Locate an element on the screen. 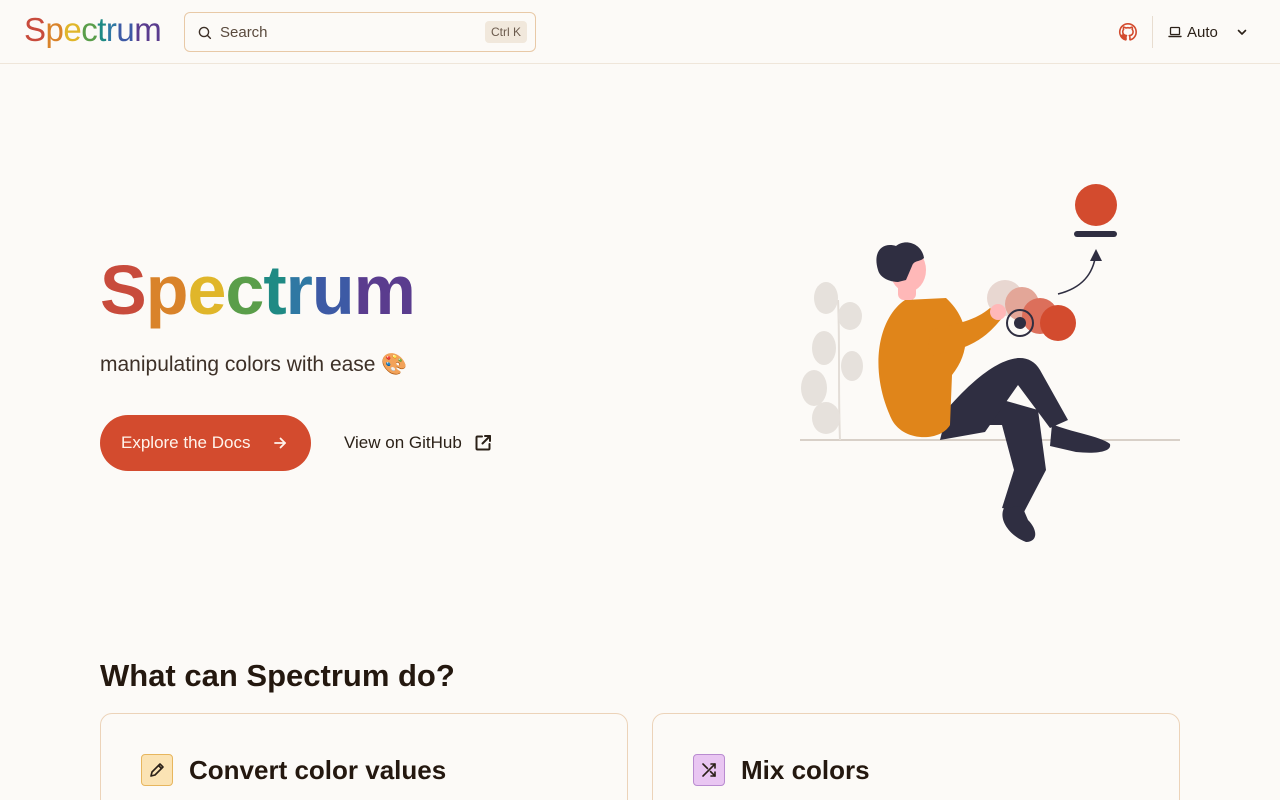 The width and height of the screenshot is (1280, 800). view-github-label: View on GitHub is located at coordinates (403, 442).